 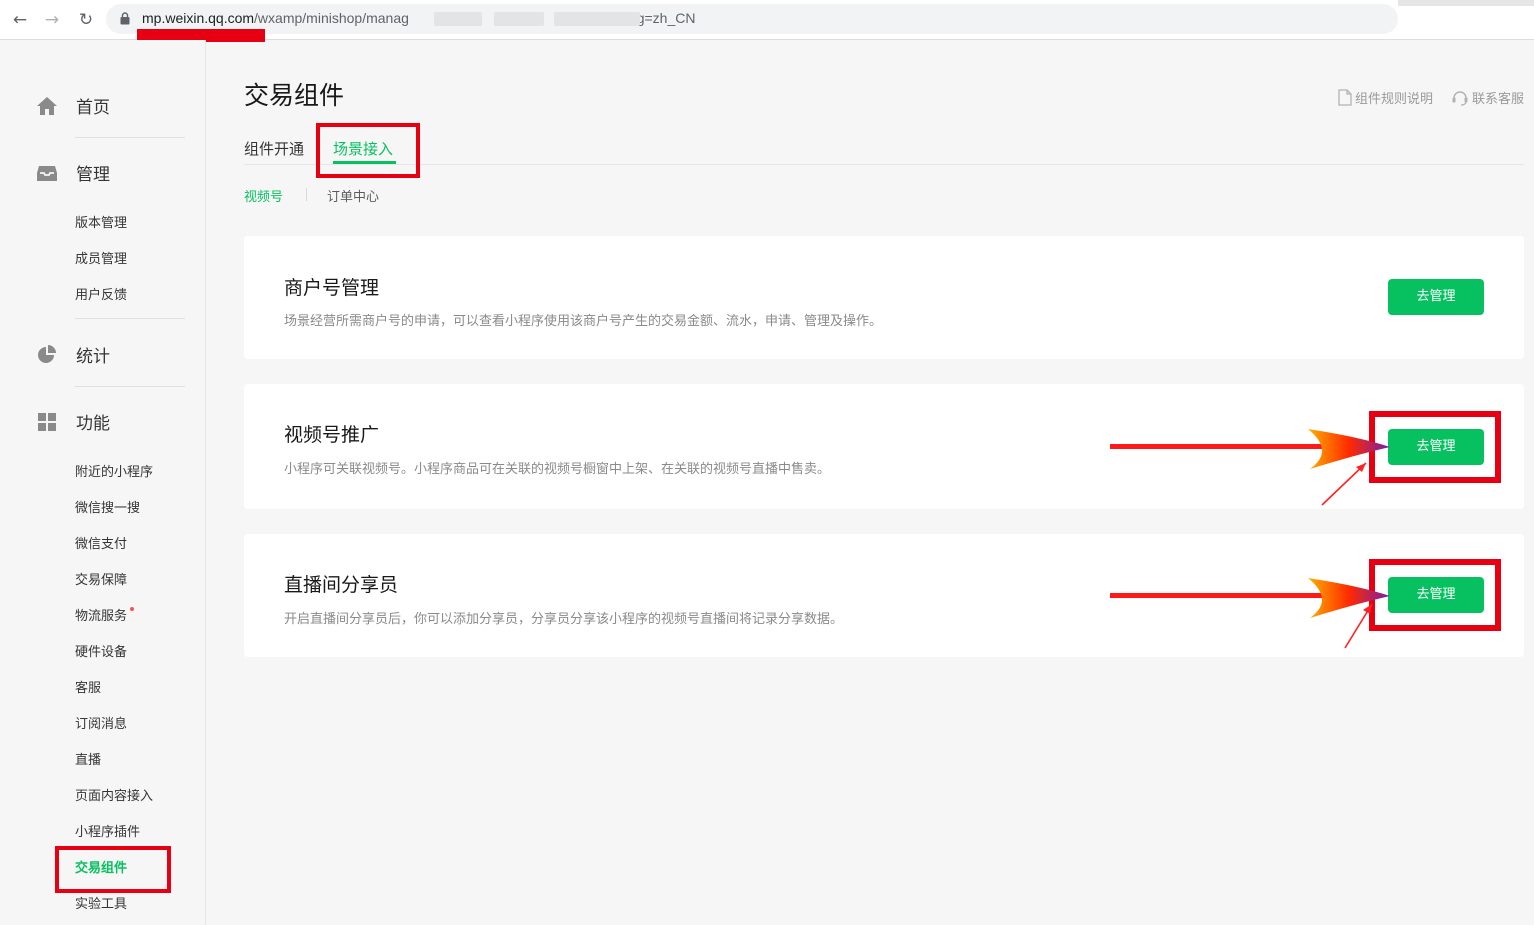 What do you see at coordinates (107, 830) in the screenshot?
I see `sidebar-item-plugins: 小程序插件` at bounding box center [107, 830].